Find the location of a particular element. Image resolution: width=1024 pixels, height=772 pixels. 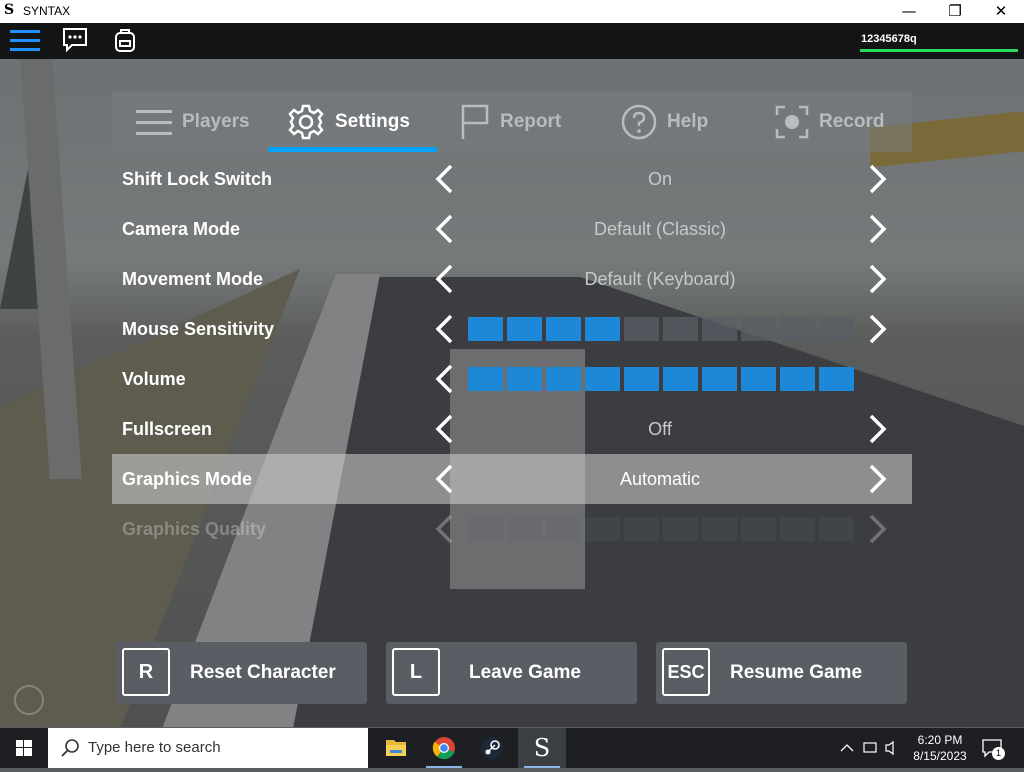

setting-row-camera-mode: Camera Mode Default (Classic) is located at coordinates (512, 229).